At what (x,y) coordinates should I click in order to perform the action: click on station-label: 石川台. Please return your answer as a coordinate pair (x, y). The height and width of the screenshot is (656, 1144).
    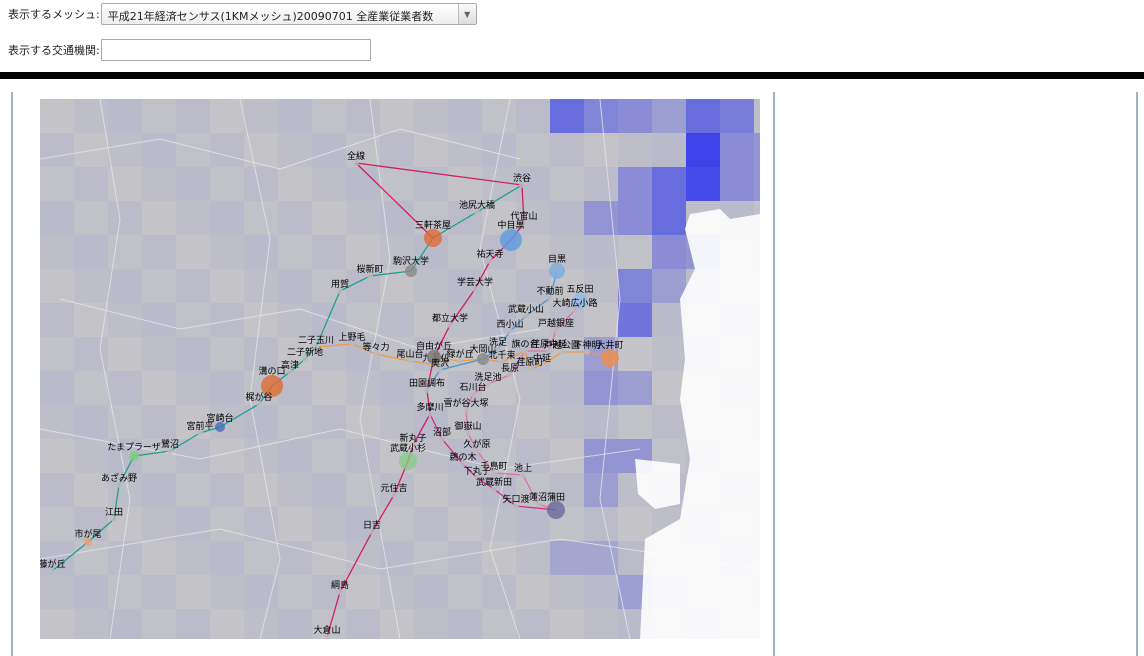
    Looking at the image, I should click on (472, 387).